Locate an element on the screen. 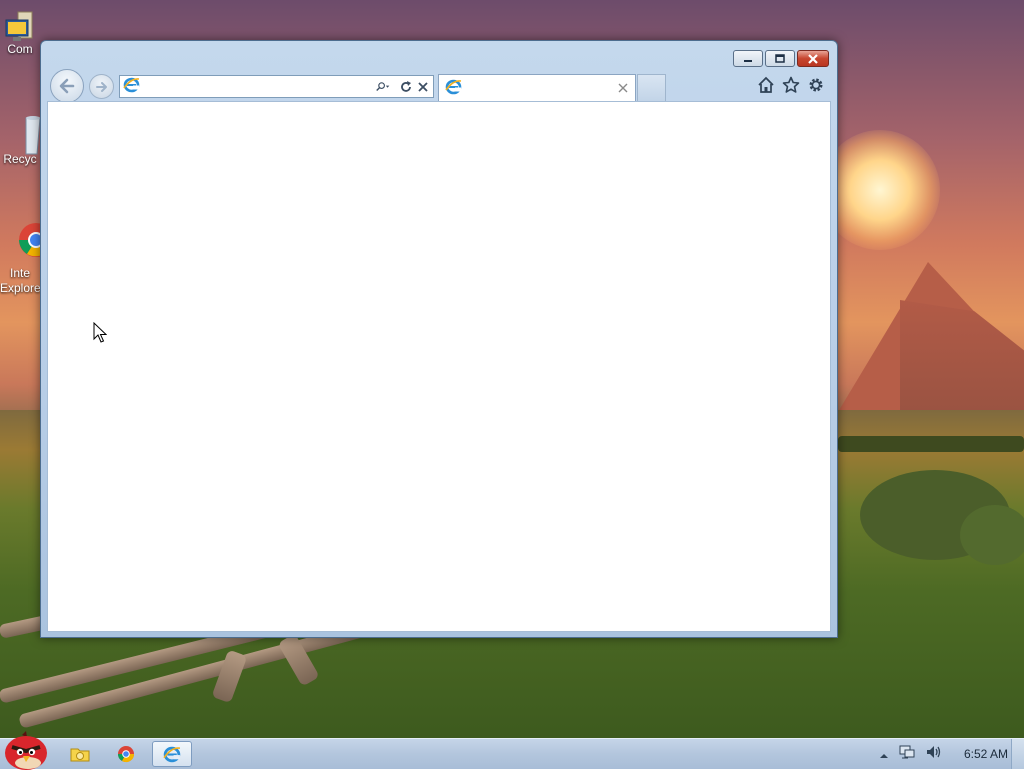 This screenshot has width=1024, height=775. new-tab-button is located at coordinates (651, 87).